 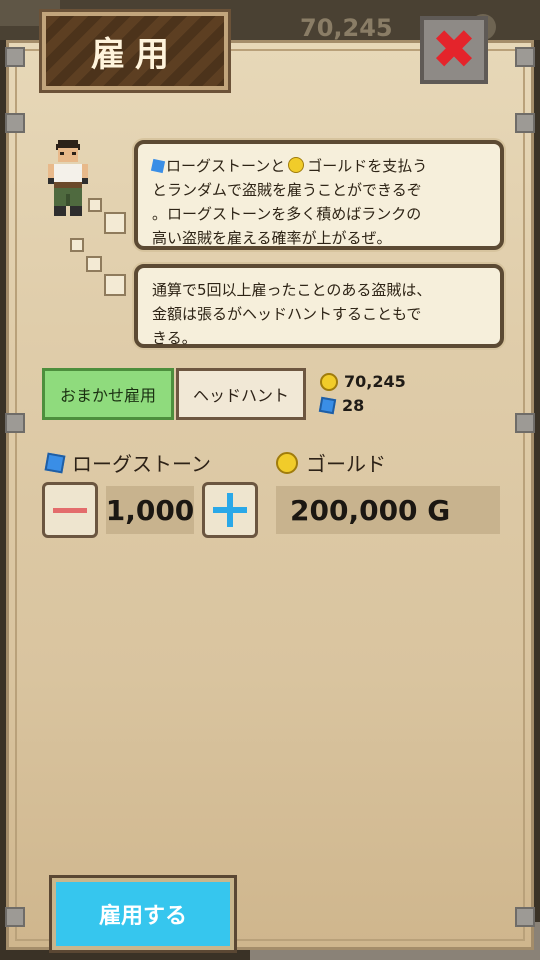 I want to click on dialog-line: ローグストーンと ゴールドを支払う, so click(x=318, y=166).